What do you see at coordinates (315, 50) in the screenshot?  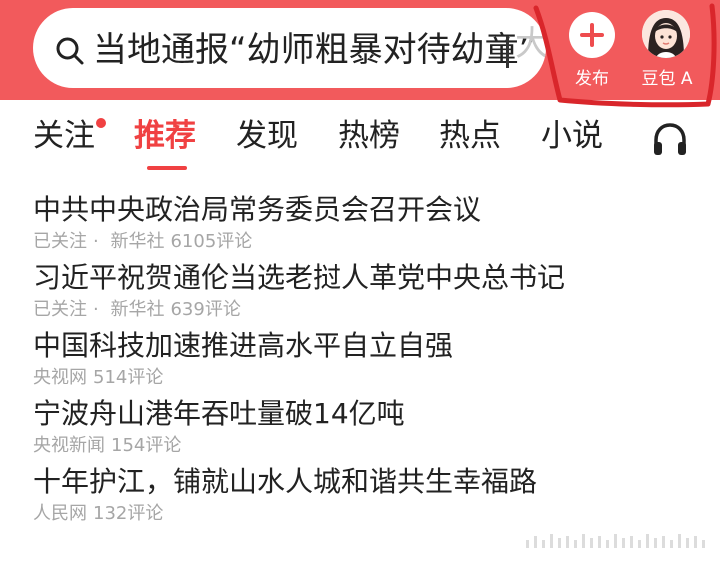 I see `search-query: 当地通报“幼师粗暴对待幼童”` at bounding box center [315, 50].